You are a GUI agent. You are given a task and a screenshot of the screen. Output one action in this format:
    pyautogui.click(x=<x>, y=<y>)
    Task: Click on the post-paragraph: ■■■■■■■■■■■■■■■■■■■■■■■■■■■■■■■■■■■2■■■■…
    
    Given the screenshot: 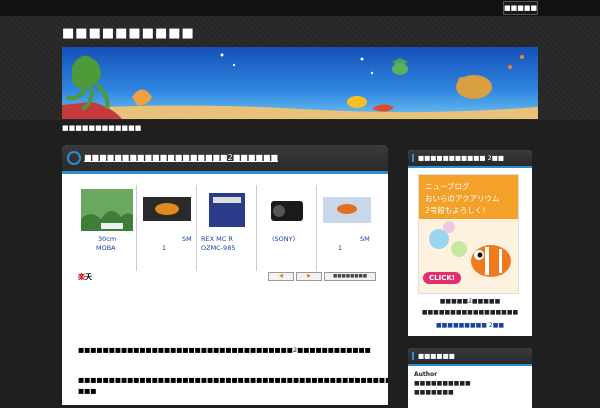 What is the action you would take?
    pyautogui.click(x=224, y=350)
    